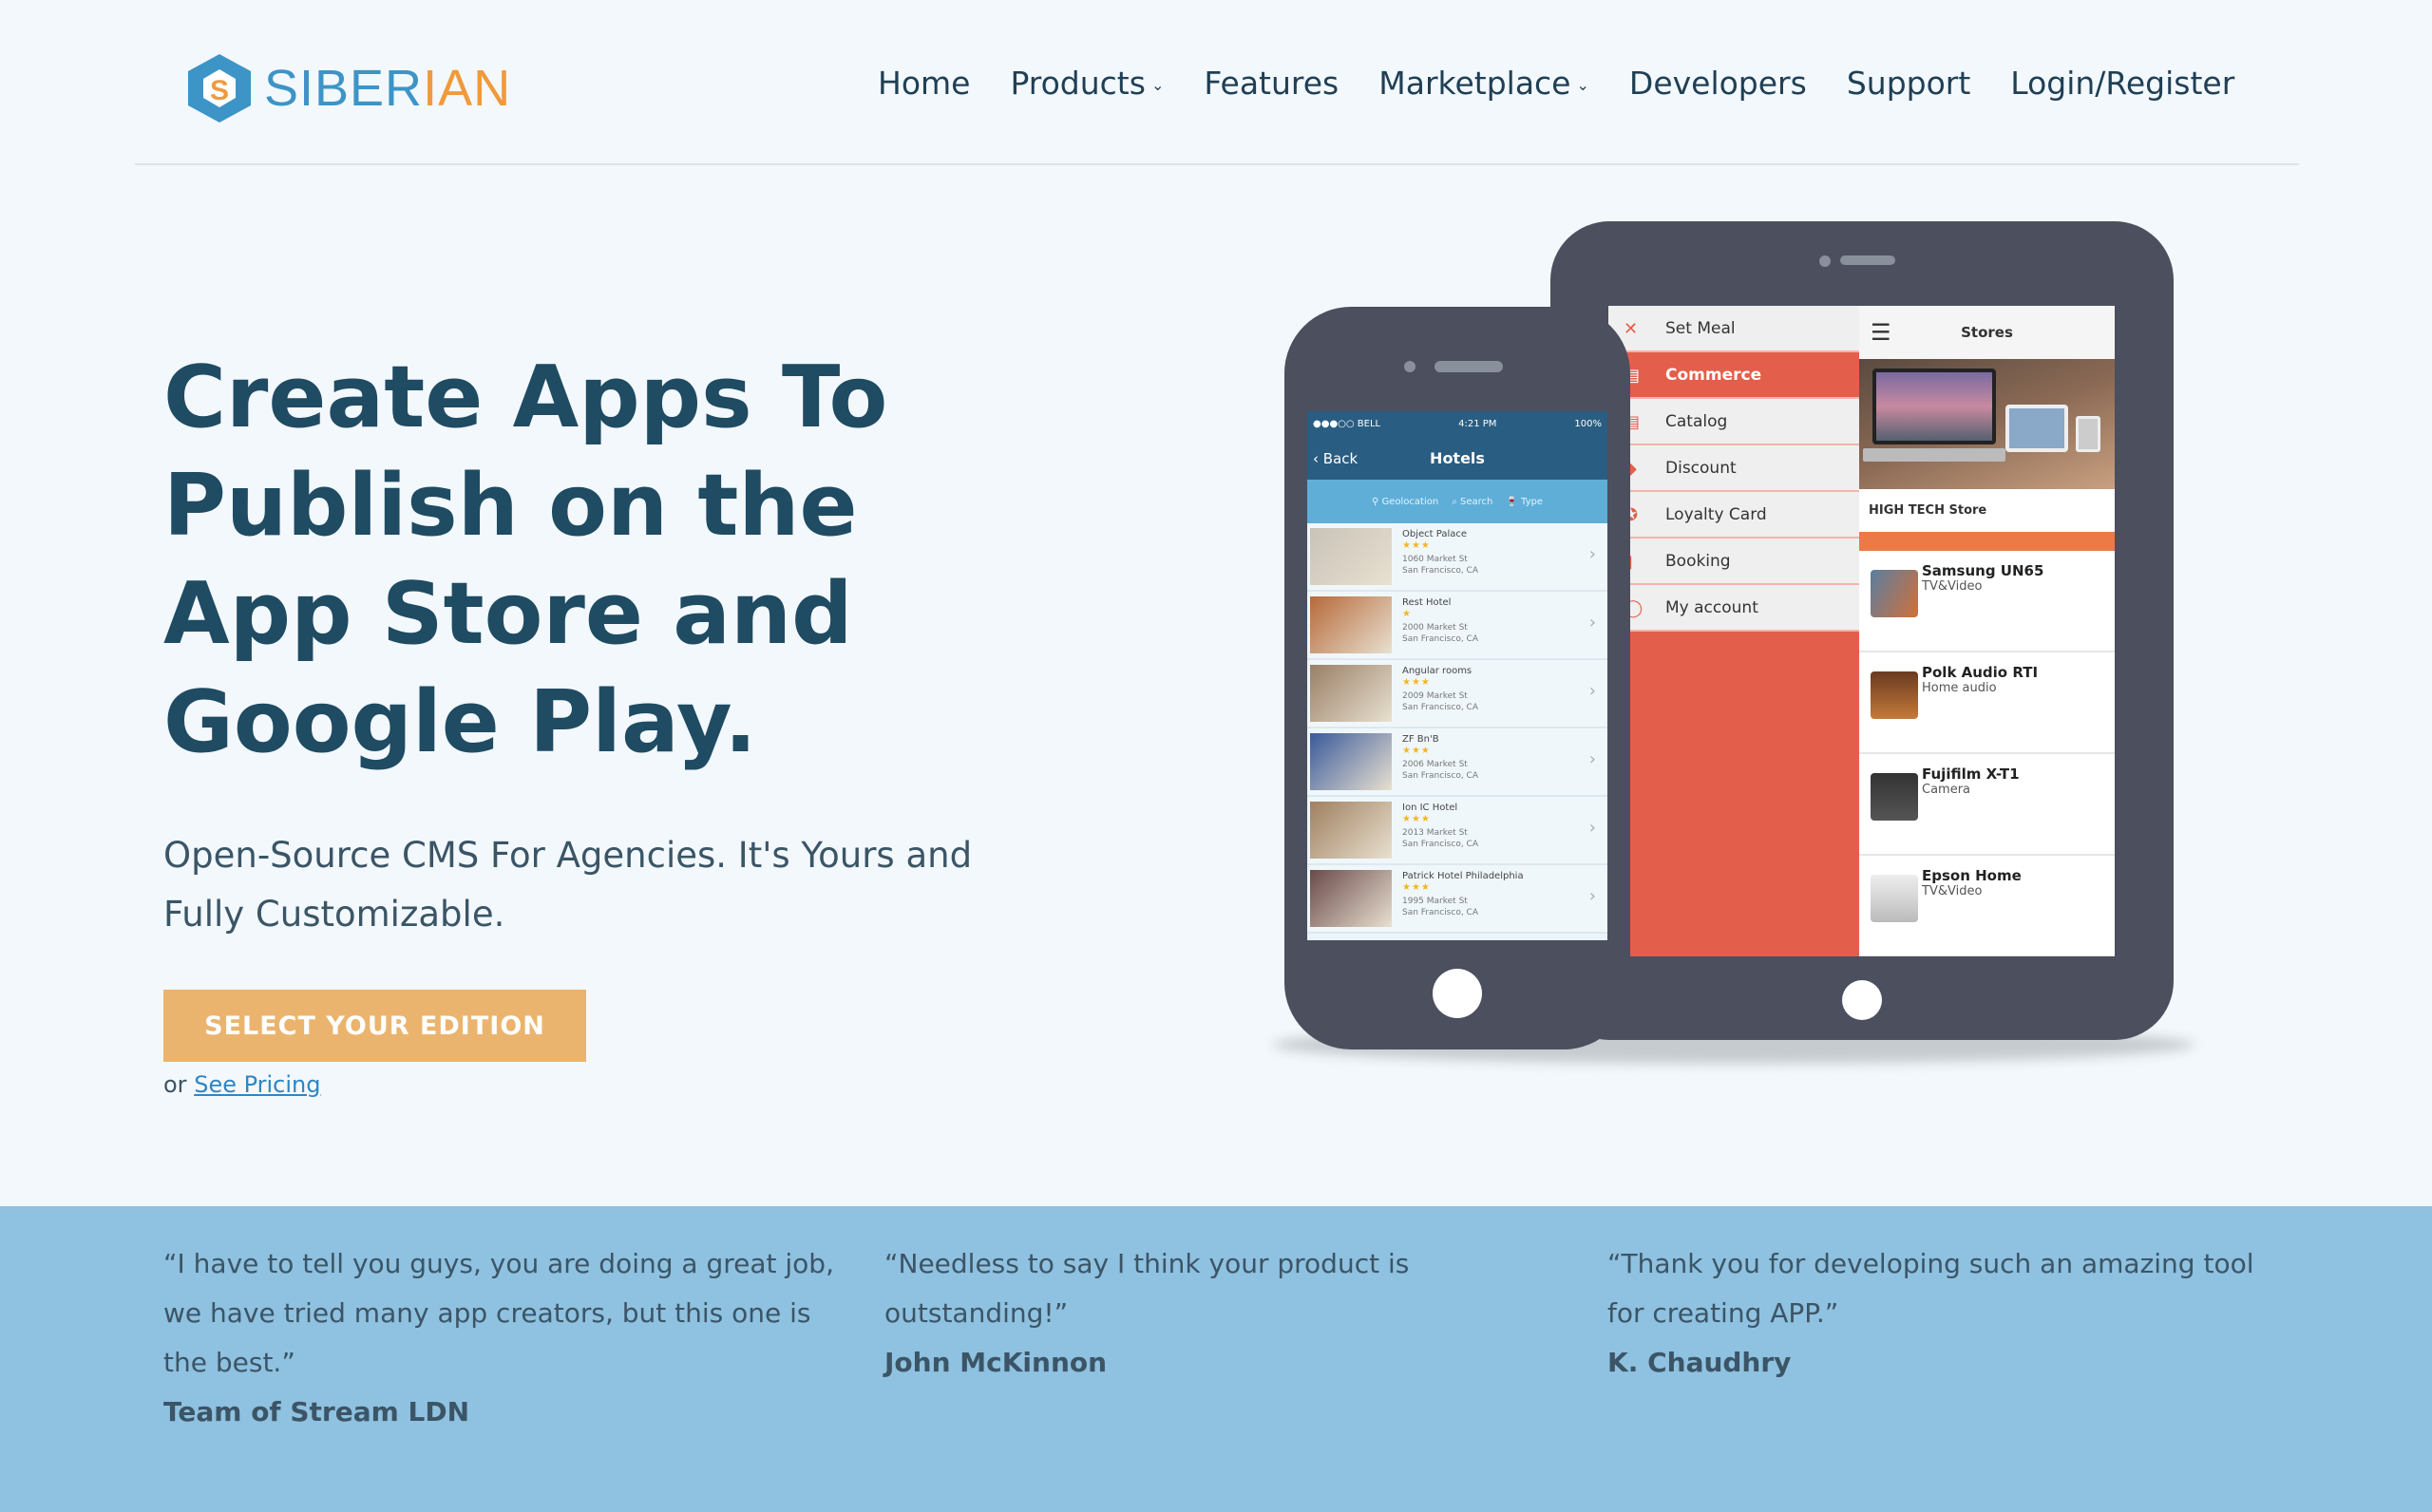 The height and width of the screenshot is (1512, 2432). Describe the element at coordinates (1862, 1000) in the screenshot. I see `tablet-home-button` at that location.